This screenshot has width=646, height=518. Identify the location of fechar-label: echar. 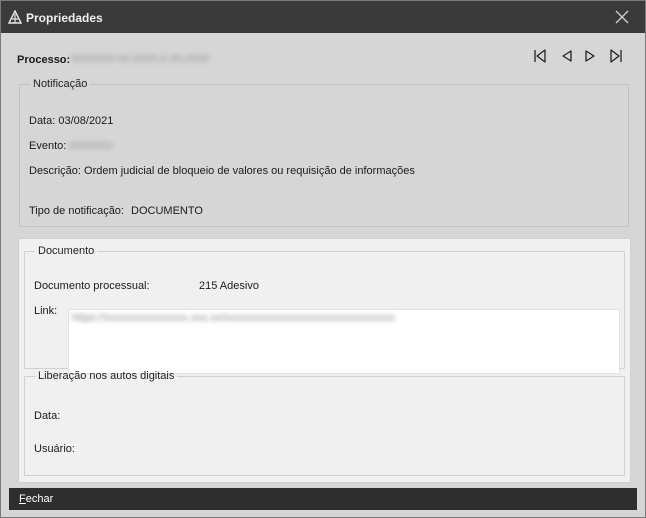
(39, 499).